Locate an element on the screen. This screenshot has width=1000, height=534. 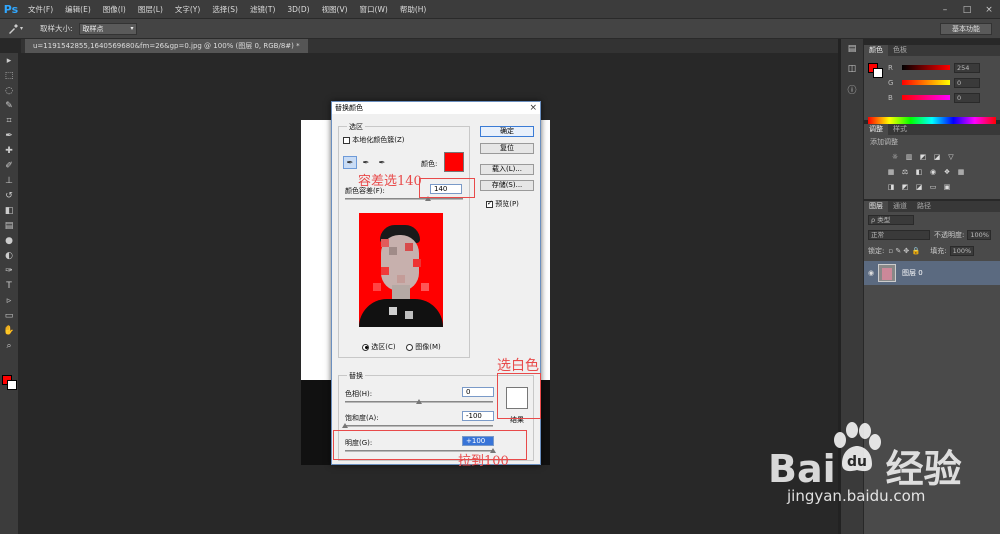
fill-input: 100% is located at coordinates (961, 251).